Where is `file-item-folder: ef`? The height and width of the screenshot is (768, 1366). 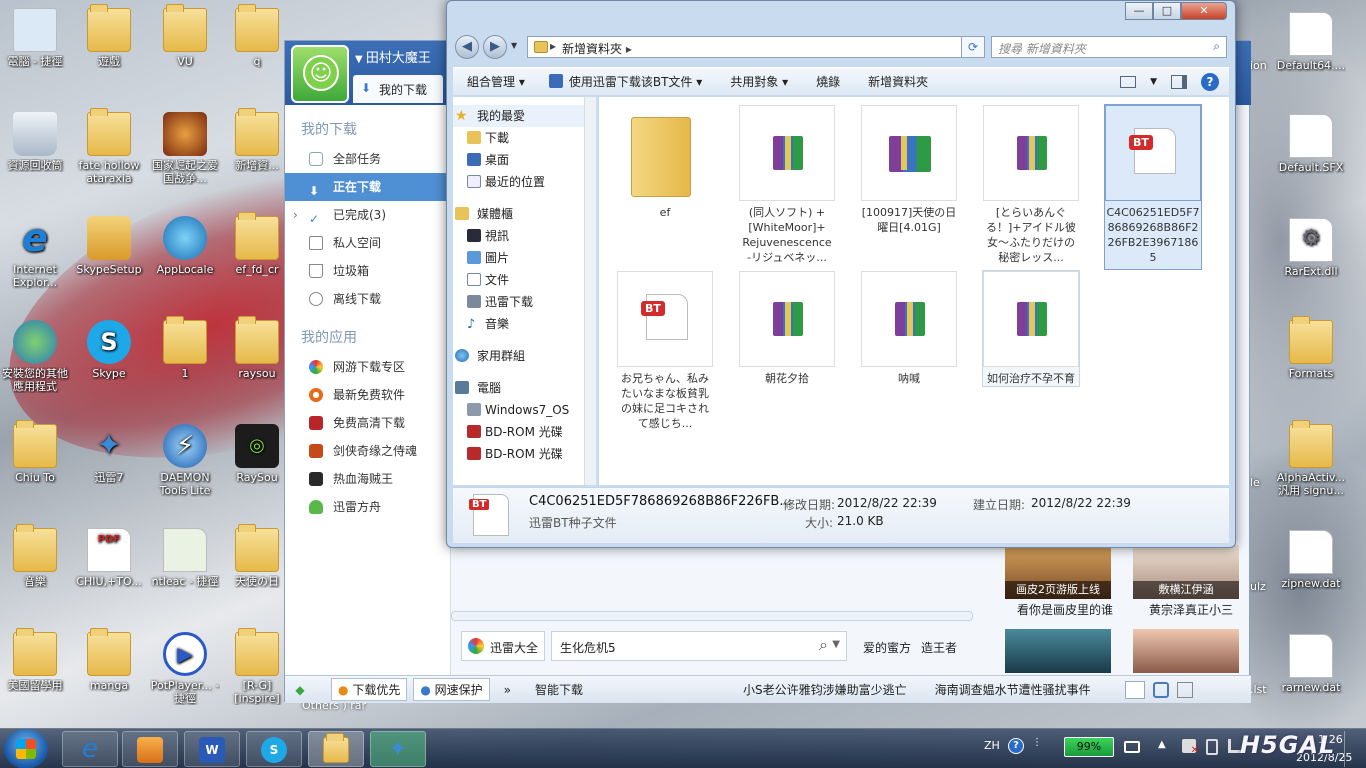 file-item-folder: ef is located at coordinates (665, 162).